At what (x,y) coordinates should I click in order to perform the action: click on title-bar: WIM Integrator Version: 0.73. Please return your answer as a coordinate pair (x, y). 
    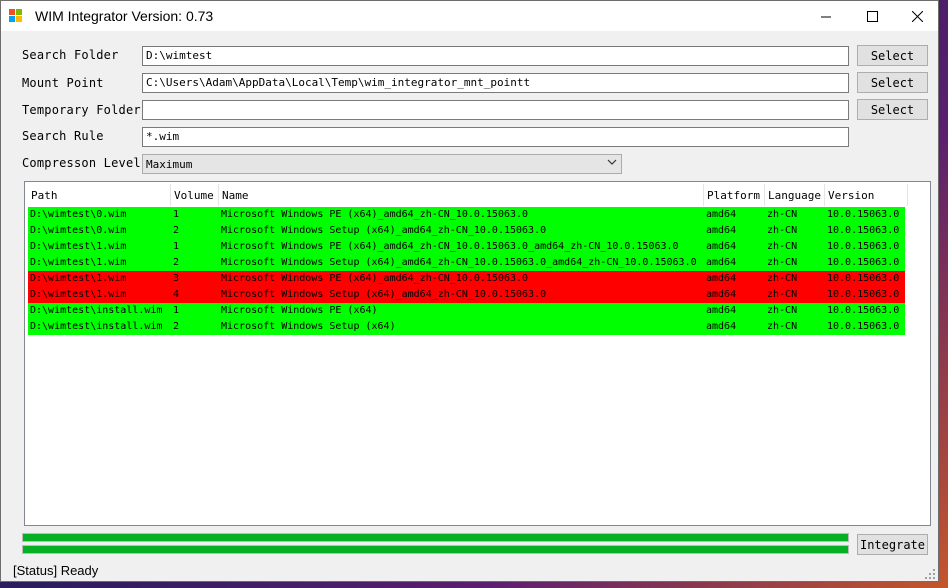
    Looking at the image, I should click on (469, 16).